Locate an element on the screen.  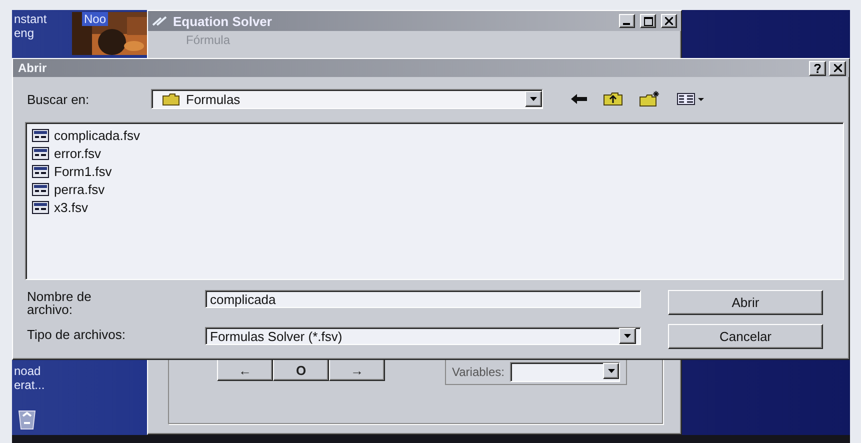
nav-button: O is located at coordinates (301, 370).